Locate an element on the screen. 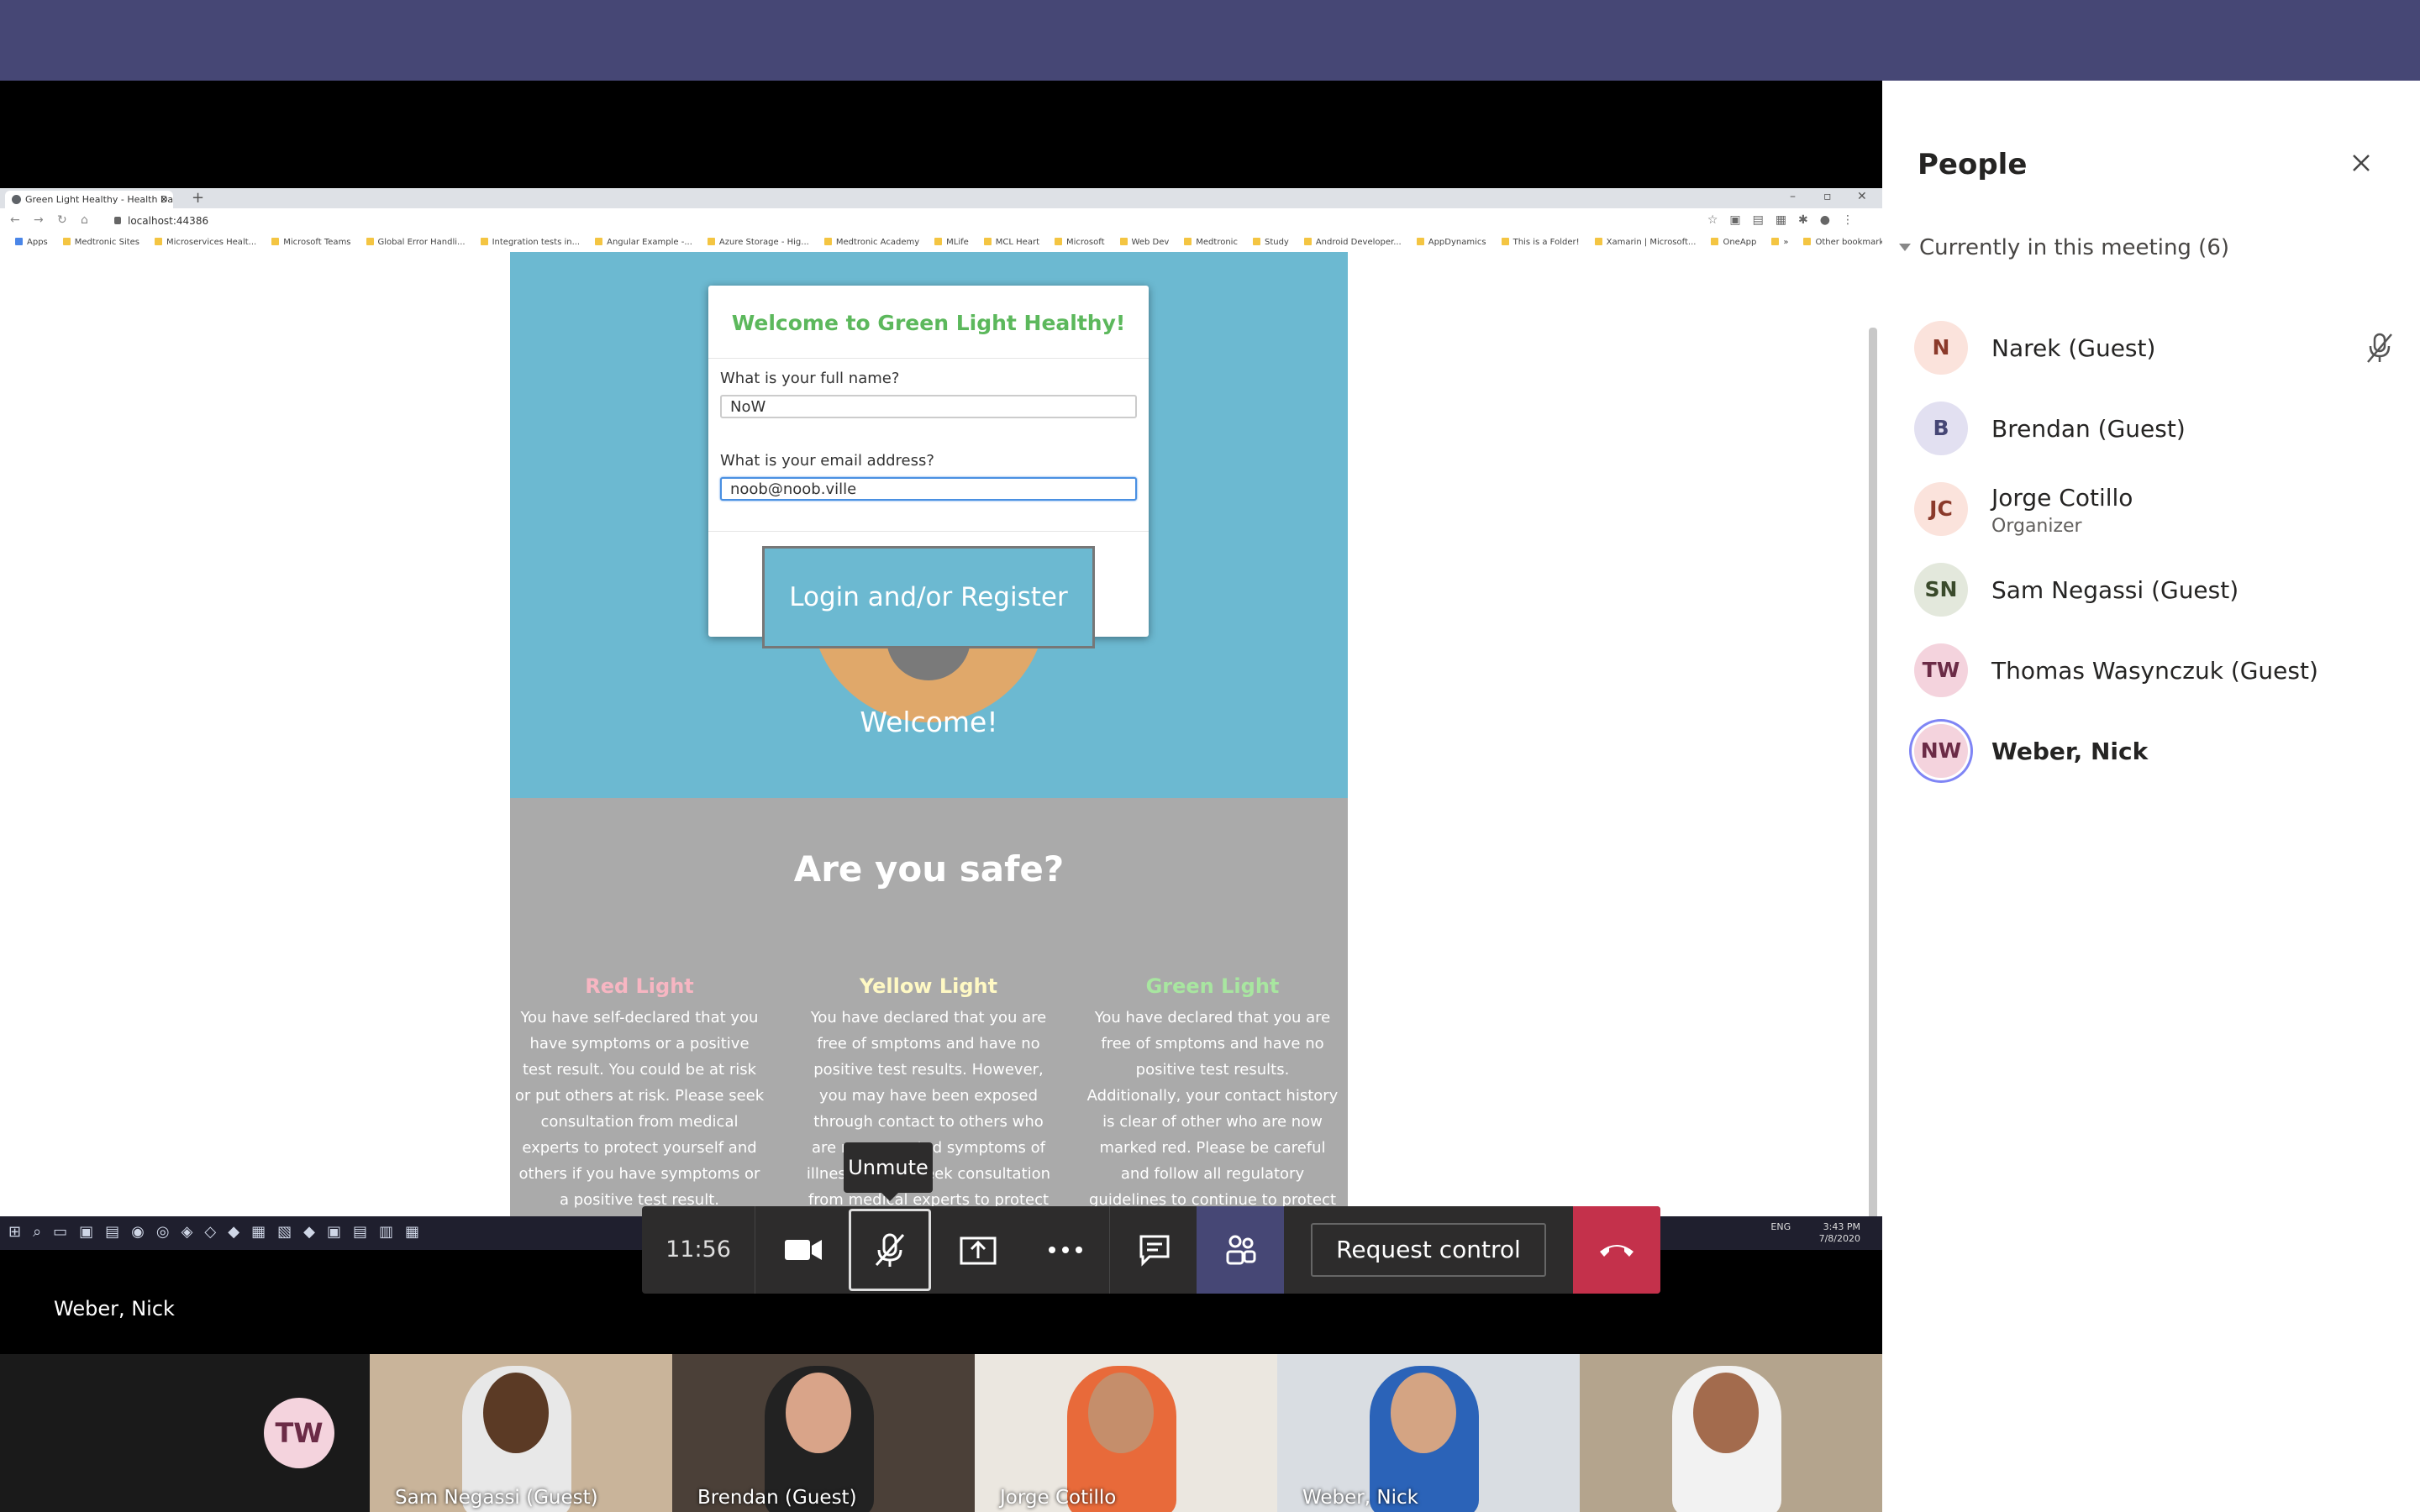 This screenshot has height=1512, width=2420. bookmark-item: MLife is located at coordinates (952, 243).